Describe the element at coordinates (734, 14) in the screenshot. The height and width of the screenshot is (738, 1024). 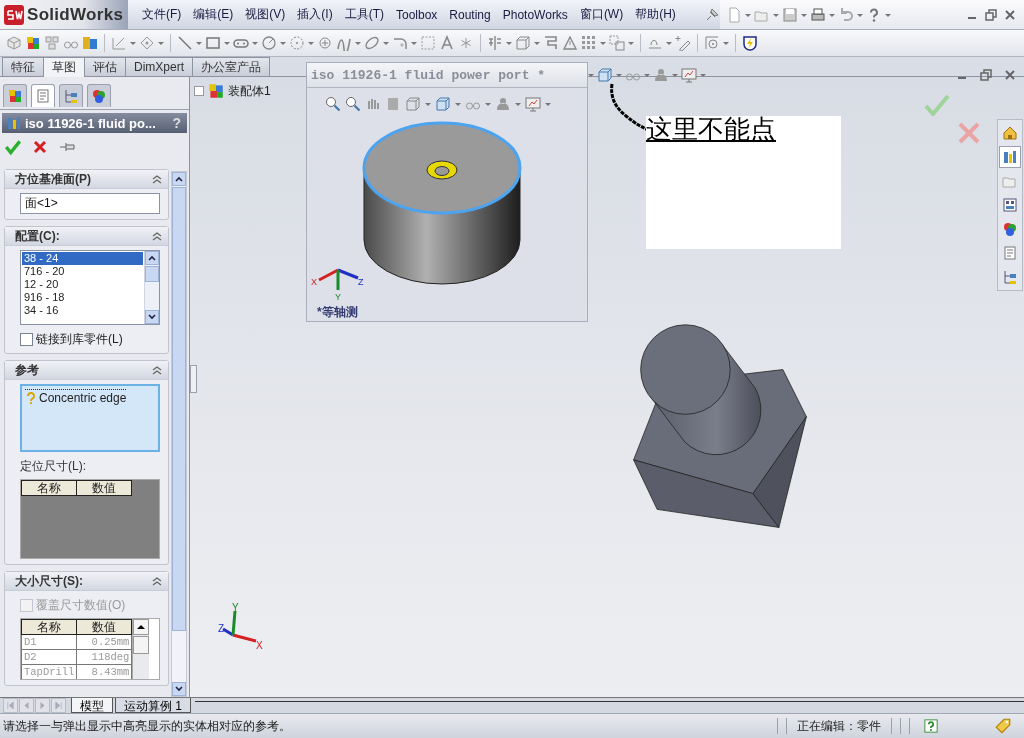
I see `new-document-icon` at that location.